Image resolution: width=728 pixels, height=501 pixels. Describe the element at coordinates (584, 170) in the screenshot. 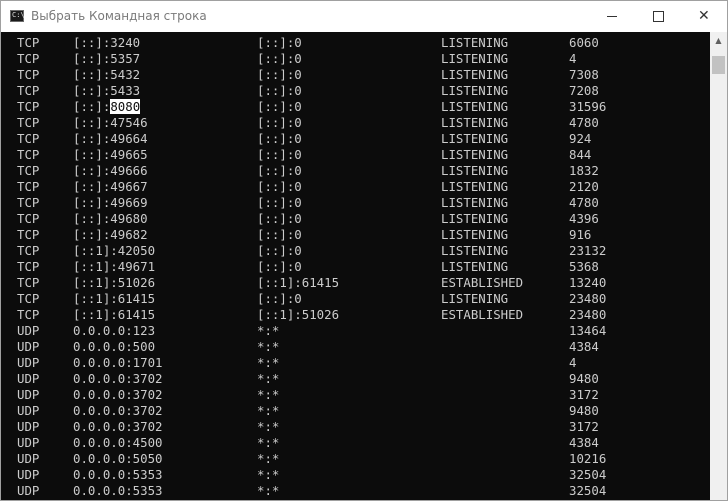

I see `pid-cell: 1832` at that location.